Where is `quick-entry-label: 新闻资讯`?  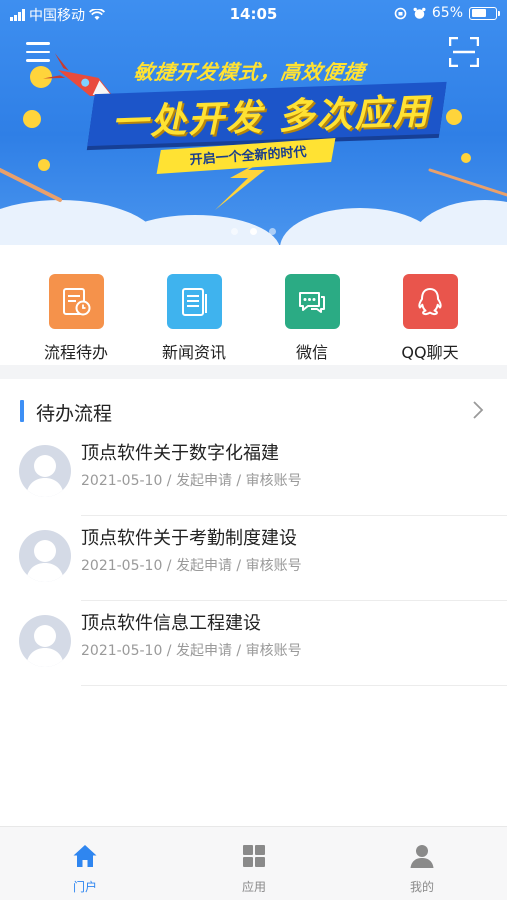 quick-entry-label: 新闻资讯 is located at coordinates (193, 352).